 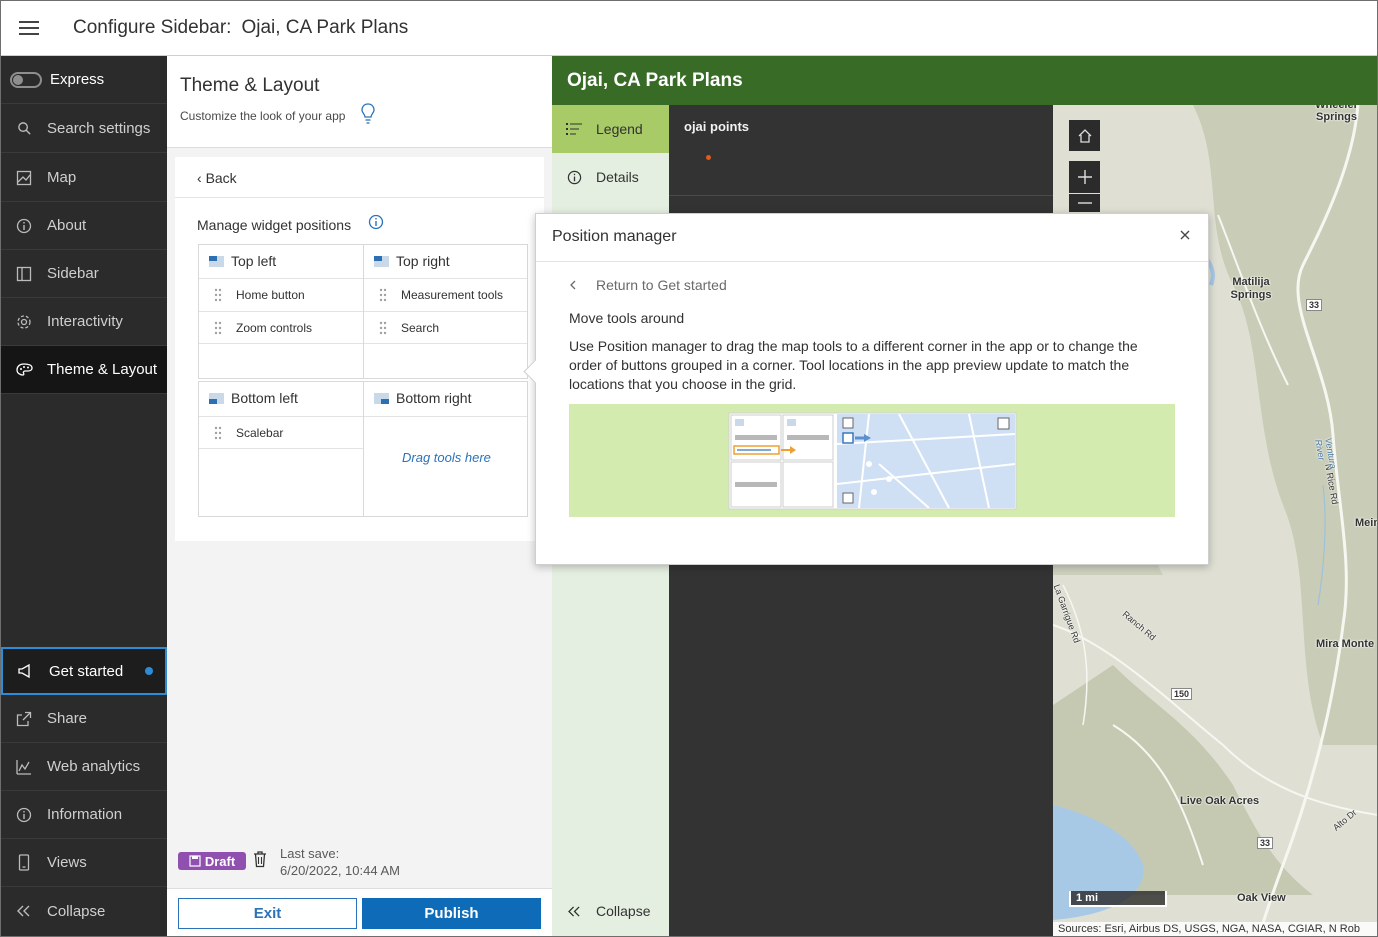 What do you see at coordinates (445, 327) in the screenshot?
I see `widget-row-search: Search` at bounding box center [445, 327].